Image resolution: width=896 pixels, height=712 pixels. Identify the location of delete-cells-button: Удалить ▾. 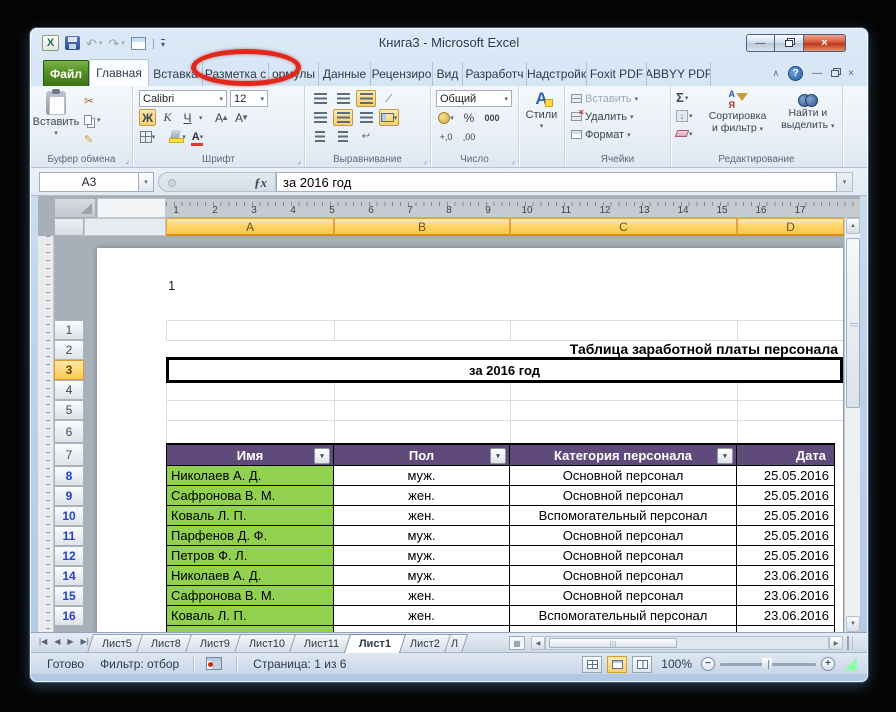
(620, 115).